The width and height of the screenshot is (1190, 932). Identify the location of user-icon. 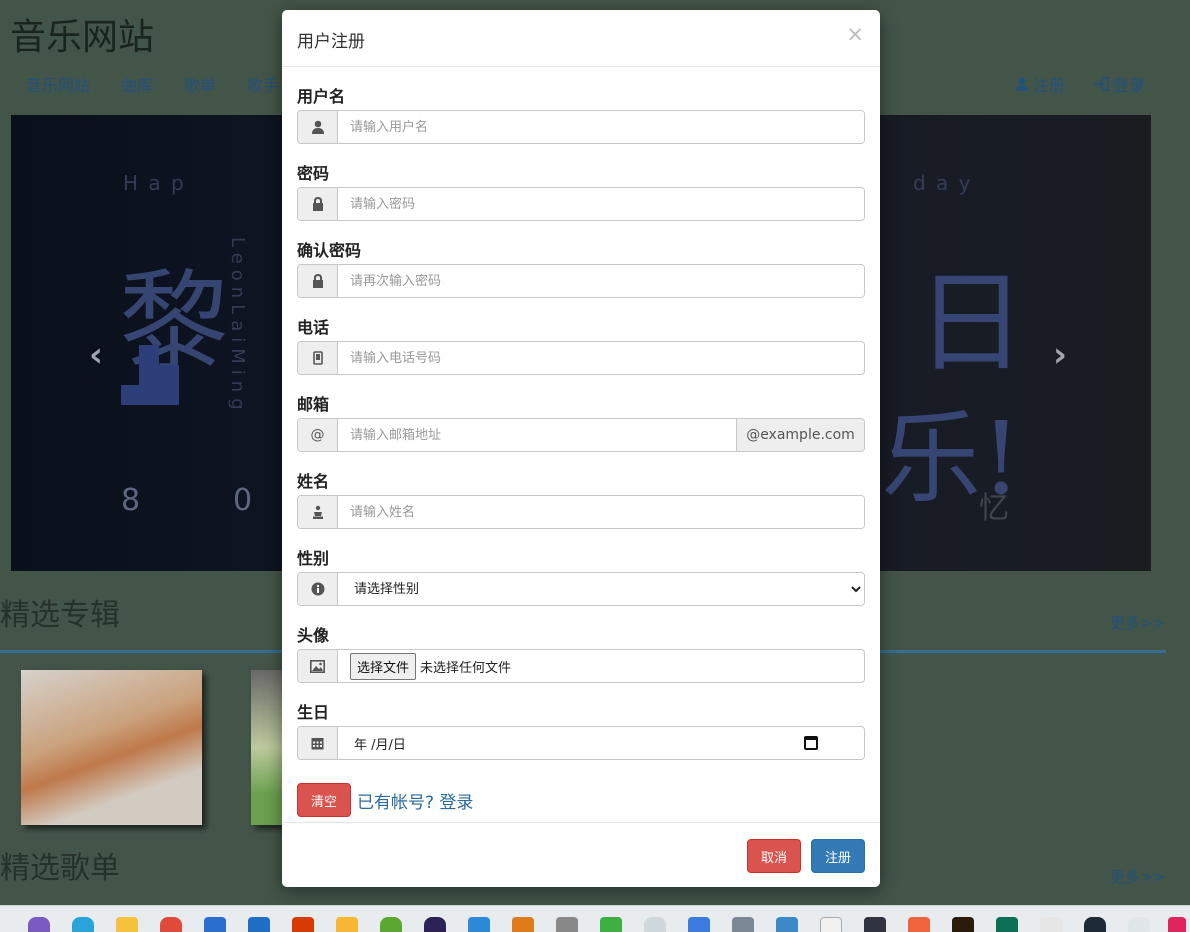
(318, 127).